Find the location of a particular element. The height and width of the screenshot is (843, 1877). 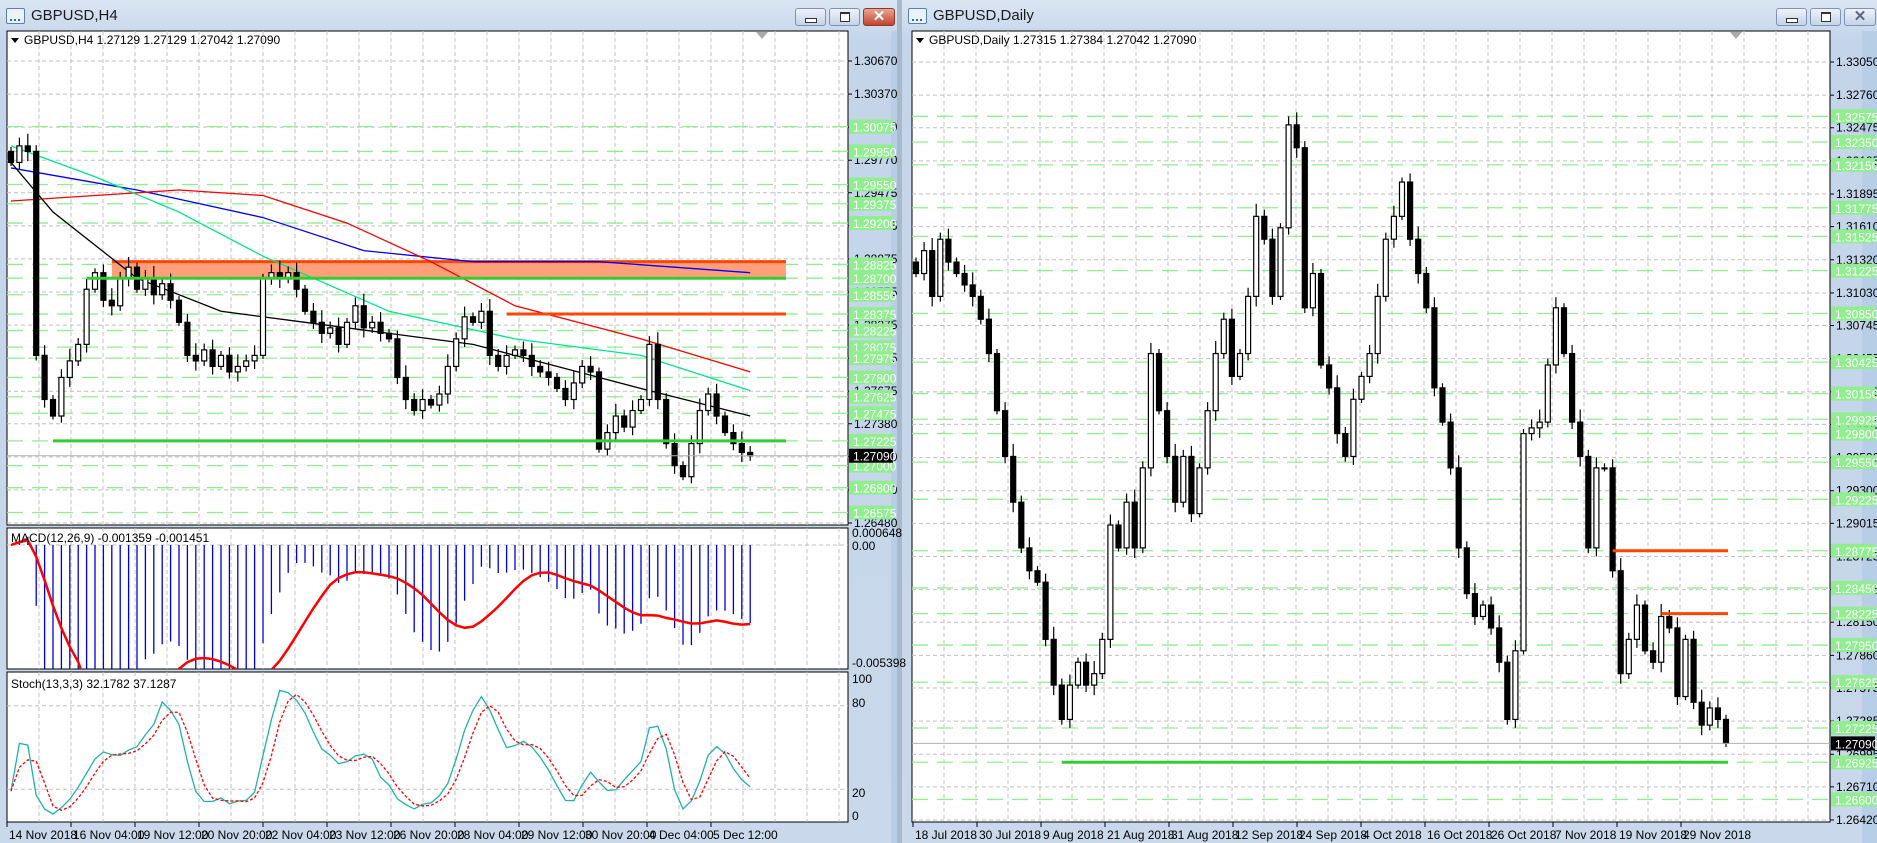

level-price-label: 1.30425 is located at coordinates (1856, 363).